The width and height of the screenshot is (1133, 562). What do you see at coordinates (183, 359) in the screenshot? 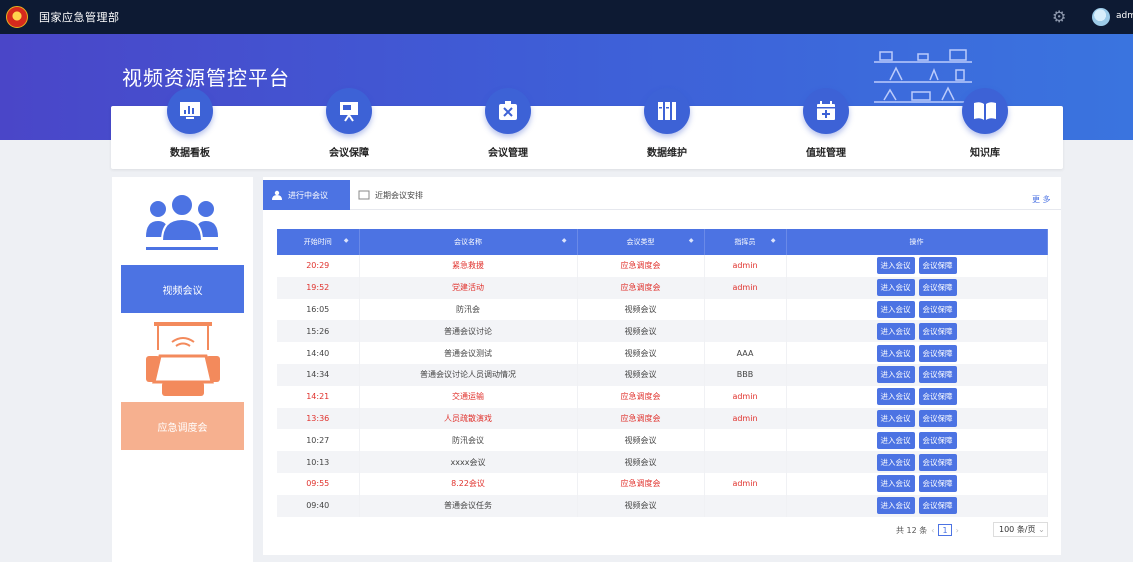
I see `dispatch-meeting-icon` at bounding box center [183, 359].